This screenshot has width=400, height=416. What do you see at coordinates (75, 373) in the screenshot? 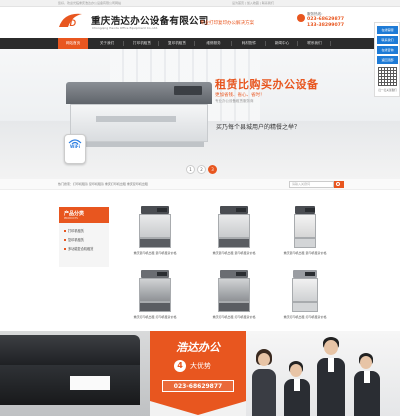
I see `advantage-printer-image` at bounding box center [75, 373].